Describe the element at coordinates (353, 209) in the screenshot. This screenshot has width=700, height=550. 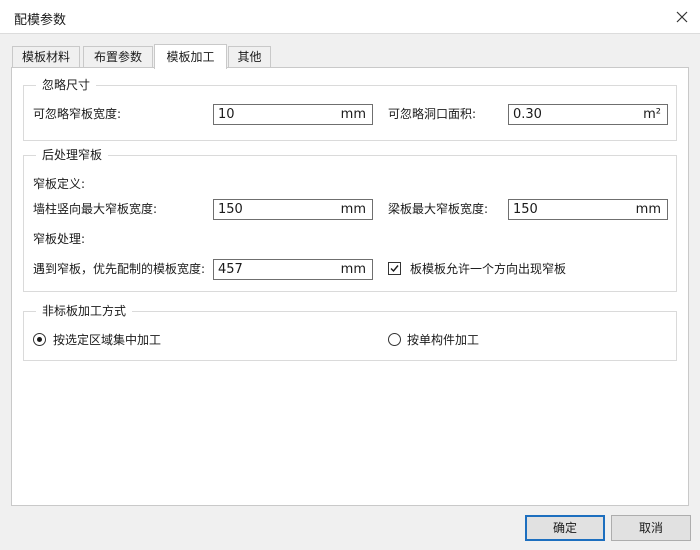
I see `wall-col-unit: mm` at that location.